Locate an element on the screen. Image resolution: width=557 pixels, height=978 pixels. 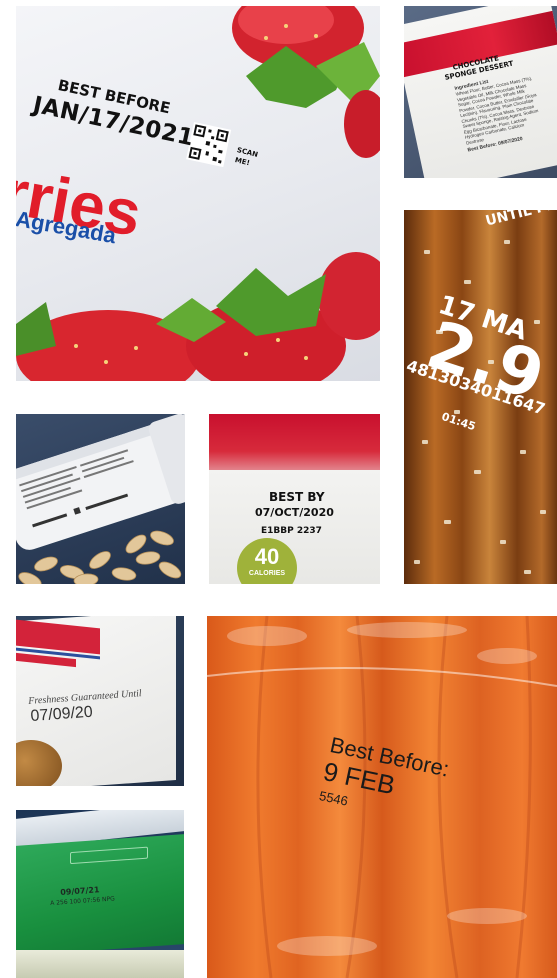
freshness-bag-photo: Freshness Guaranteed Until 07/09/20 is located at coordinates (100, 701).